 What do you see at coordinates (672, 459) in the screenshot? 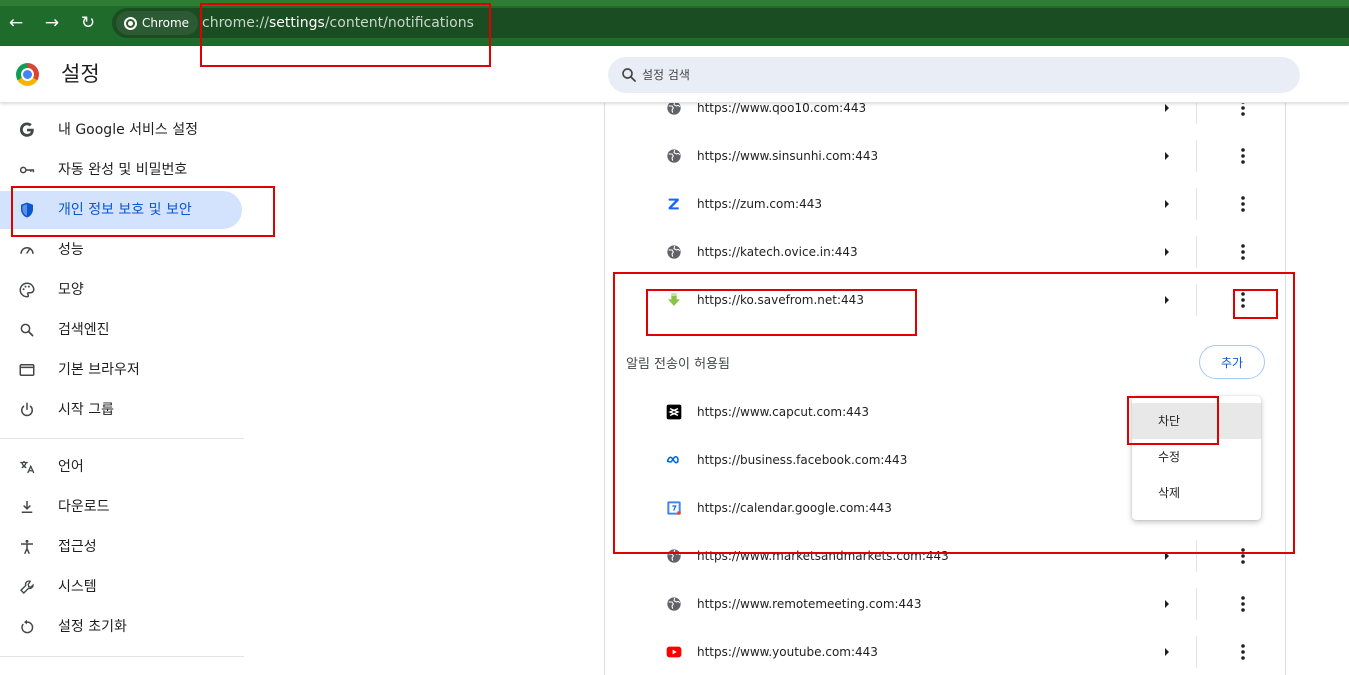
I see `meta-icon` at bounding box center [672, 459].